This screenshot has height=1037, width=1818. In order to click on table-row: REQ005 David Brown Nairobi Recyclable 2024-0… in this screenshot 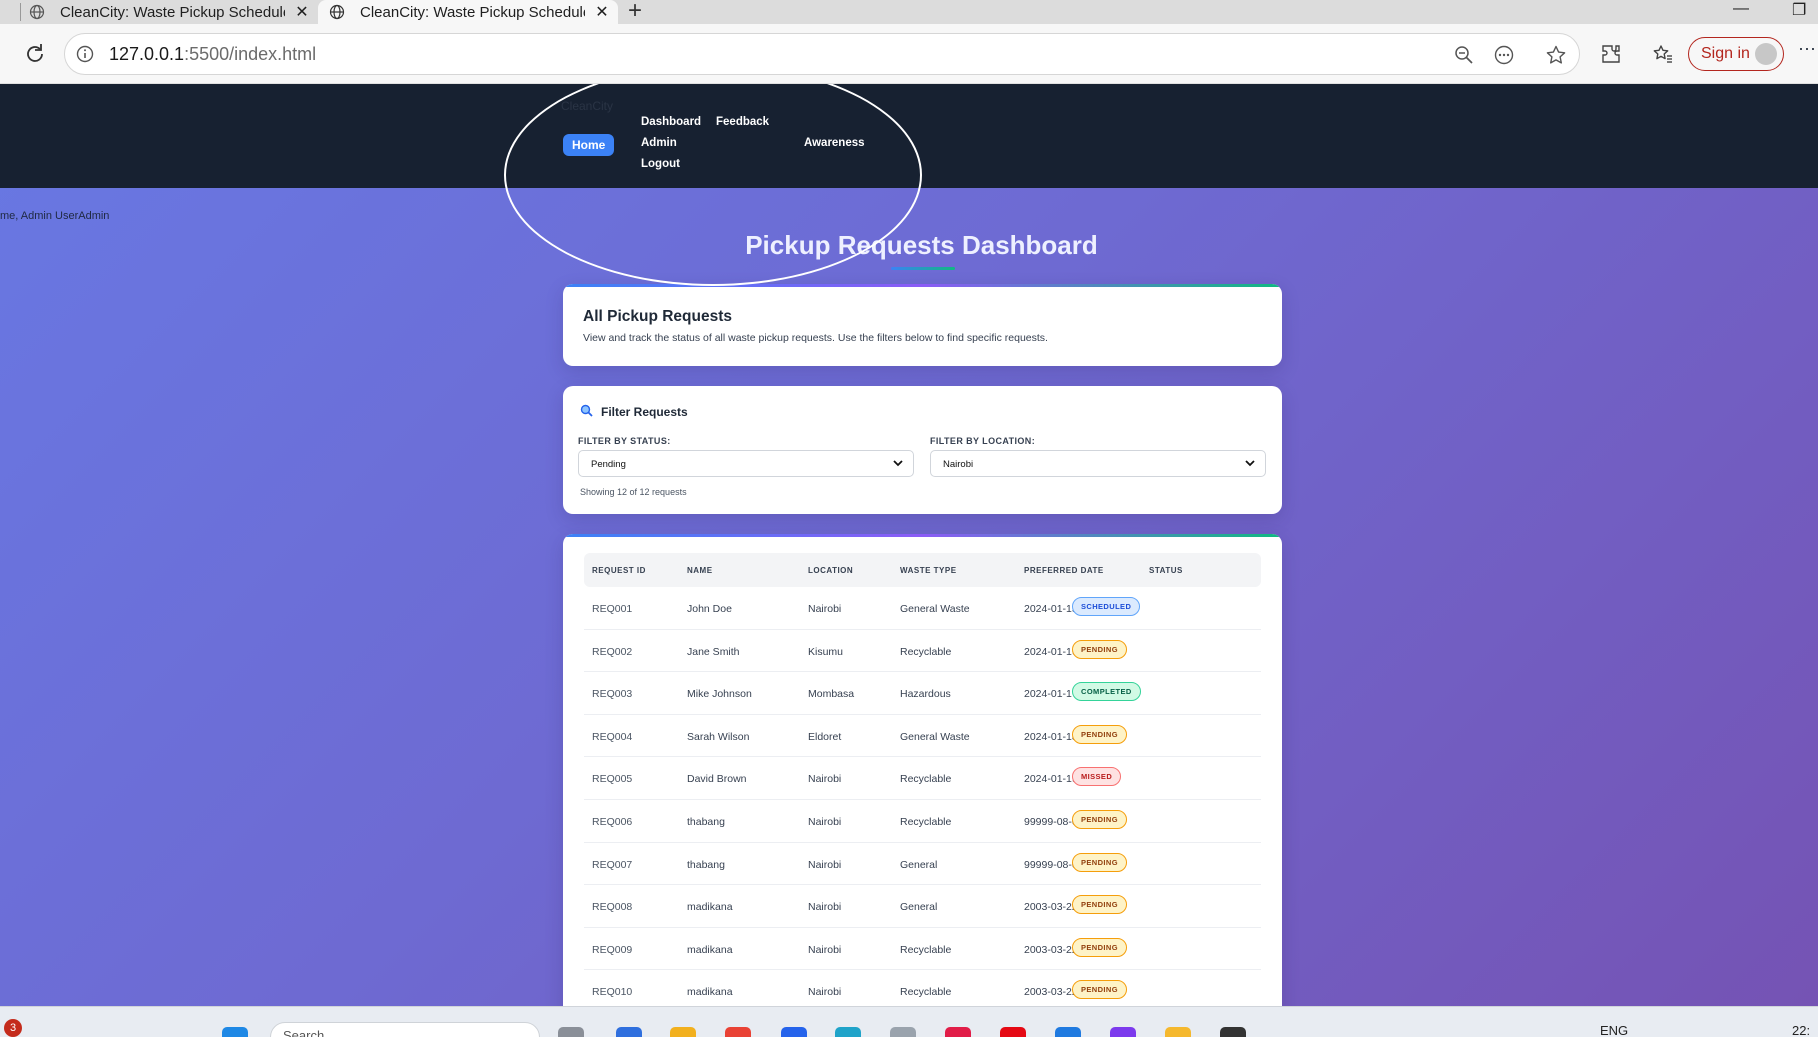, I will do `click(922, 778)`.